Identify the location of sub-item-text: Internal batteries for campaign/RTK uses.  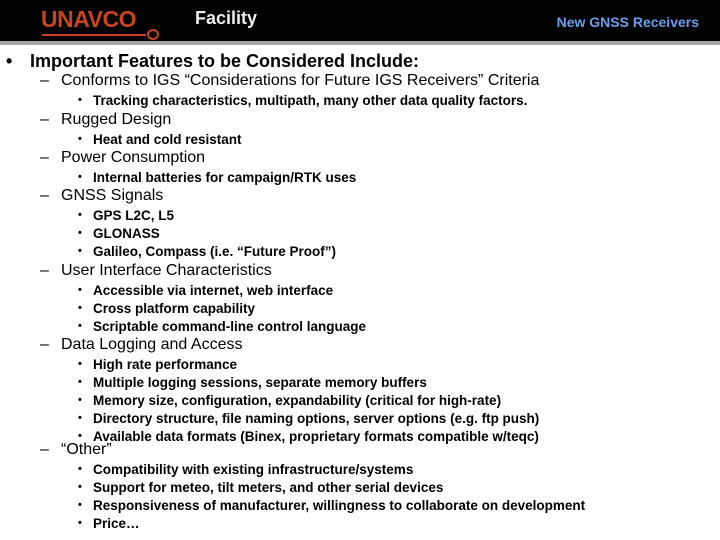
(225, 177).